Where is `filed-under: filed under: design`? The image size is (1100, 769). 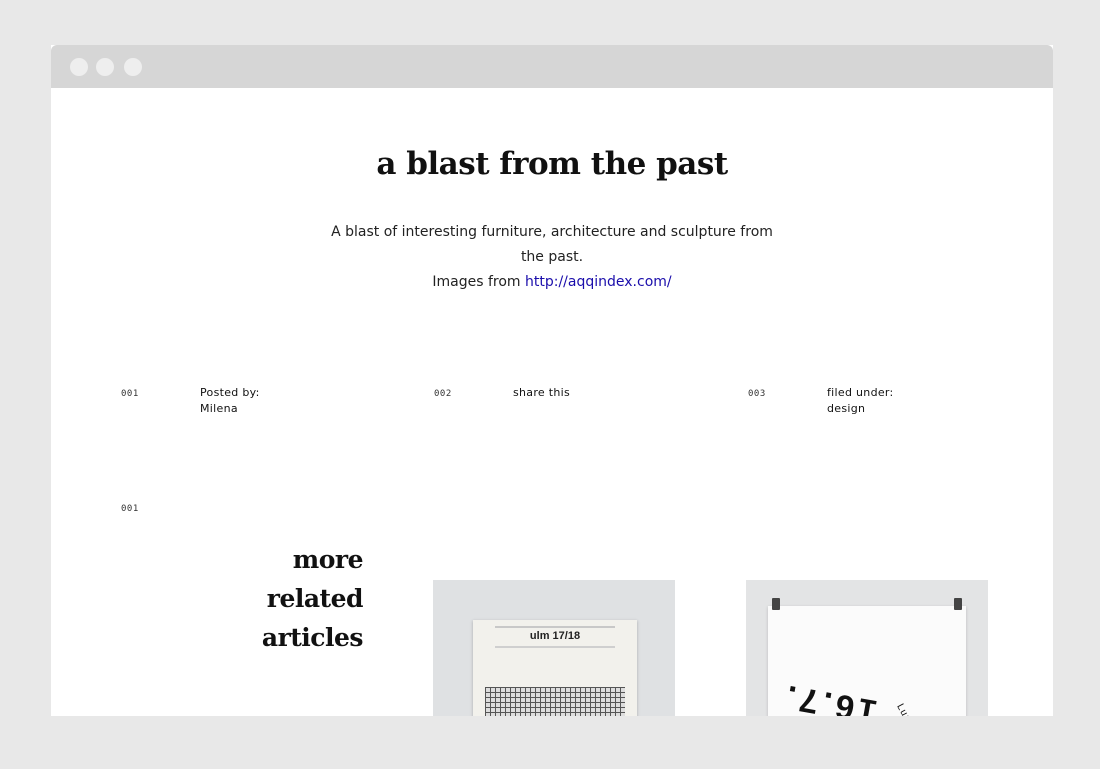
filed-under: filed under: design is located at coordinates (860, 401).